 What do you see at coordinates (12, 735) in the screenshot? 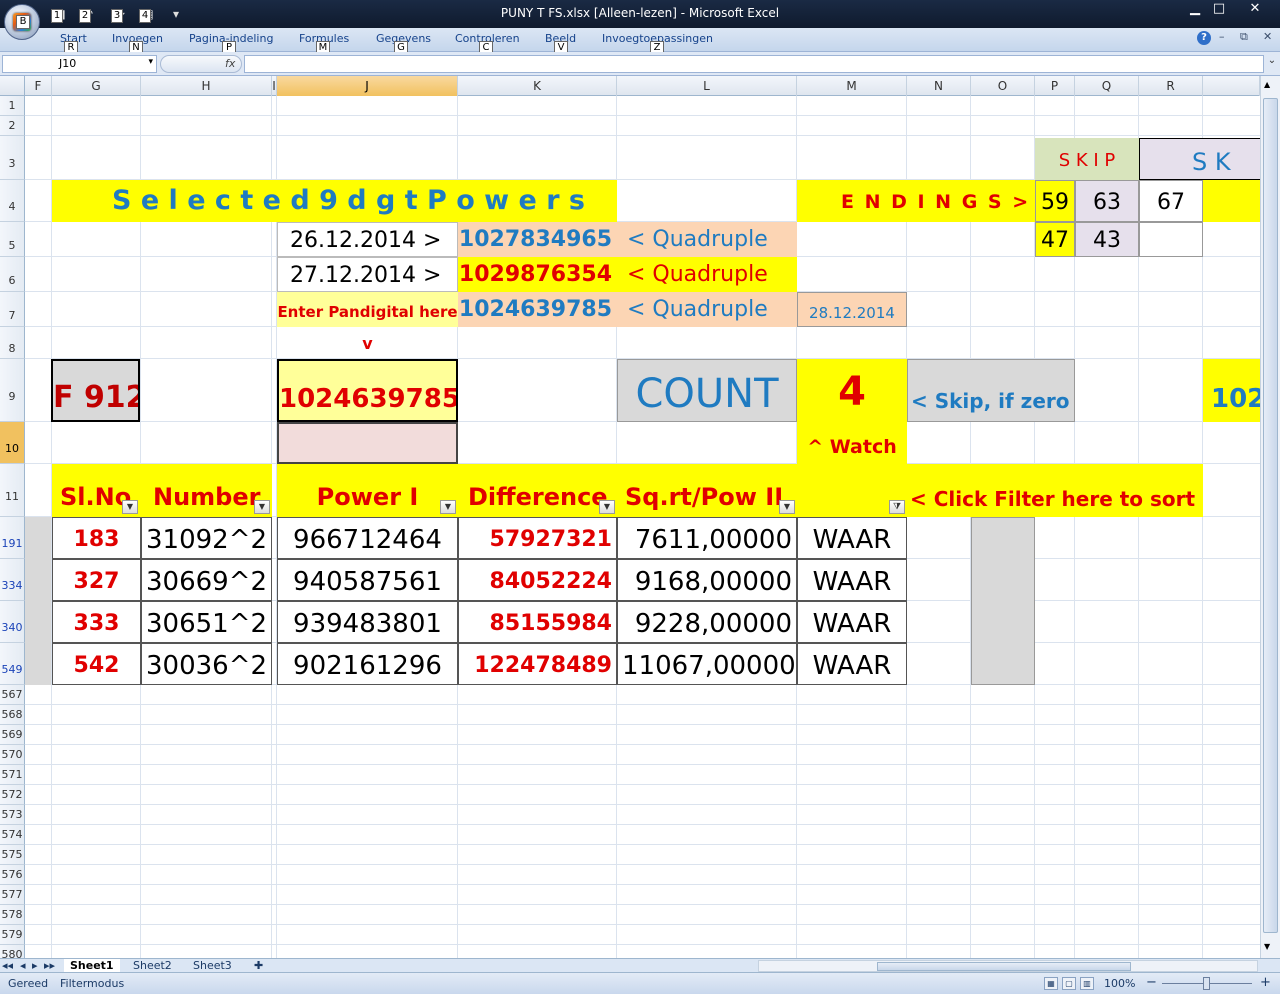
I see `row-header: 569` at bounding box center [12, 735].